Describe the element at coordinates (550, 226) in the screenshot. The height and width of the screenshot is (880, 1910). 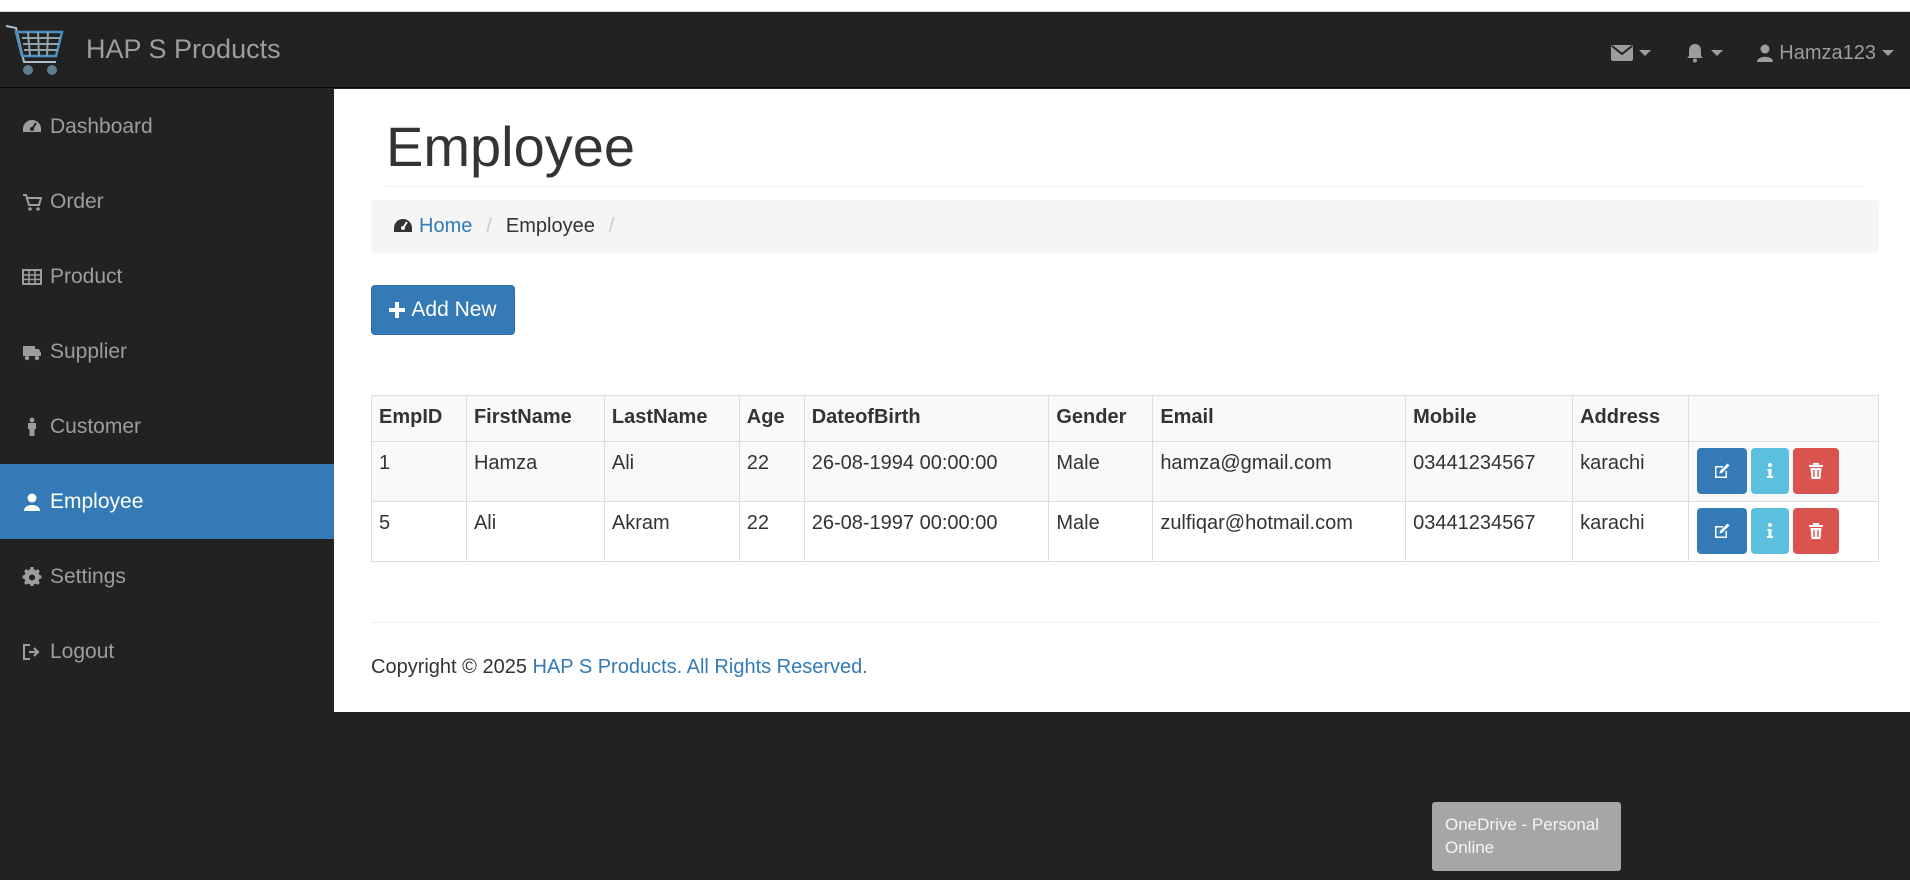
I see `breadcrumb-current: Employee` at that location.